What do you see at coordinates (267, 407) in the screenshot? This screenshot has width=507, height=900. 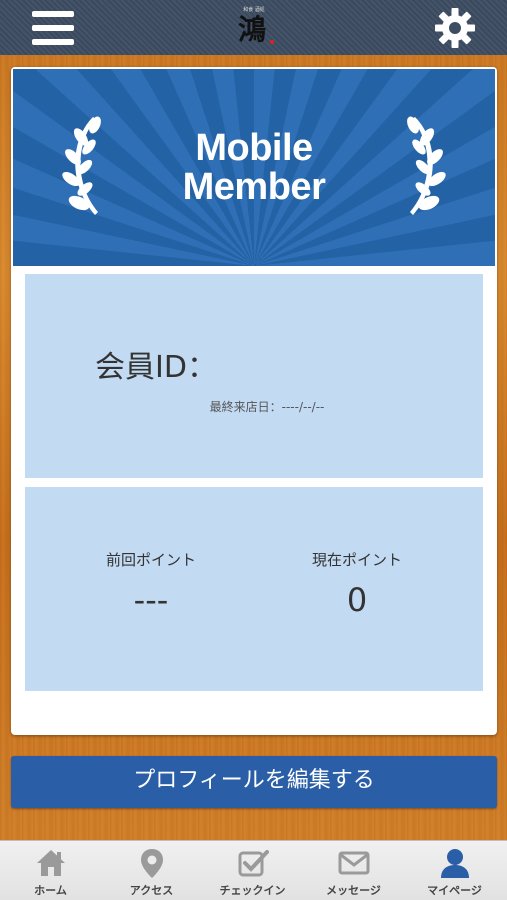 I see `last-visit-date: 最終来店日：----/--/--` at bounding box center [267, 407].